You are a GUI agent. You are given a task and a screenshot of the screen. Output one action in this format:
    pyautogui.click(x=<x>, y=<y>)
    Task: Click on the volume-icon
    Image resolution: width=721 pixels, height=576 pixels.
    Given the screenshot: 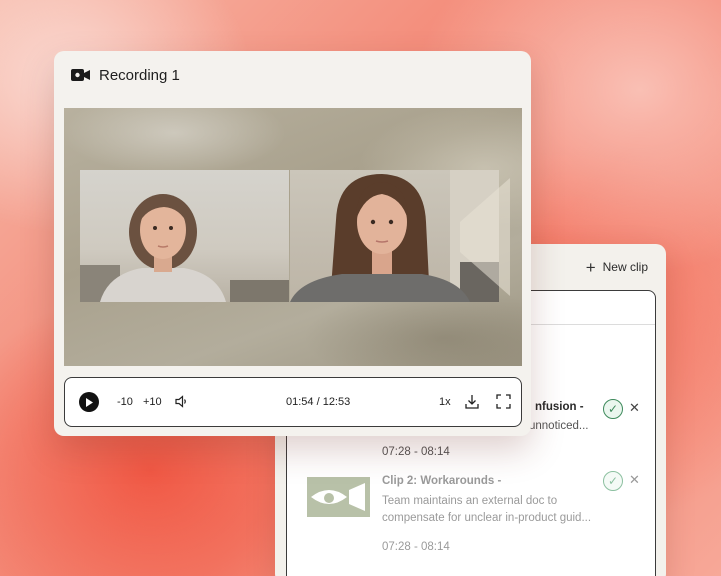 What is the action you would take?
    pyautogui.click(x=180, y=401)
    